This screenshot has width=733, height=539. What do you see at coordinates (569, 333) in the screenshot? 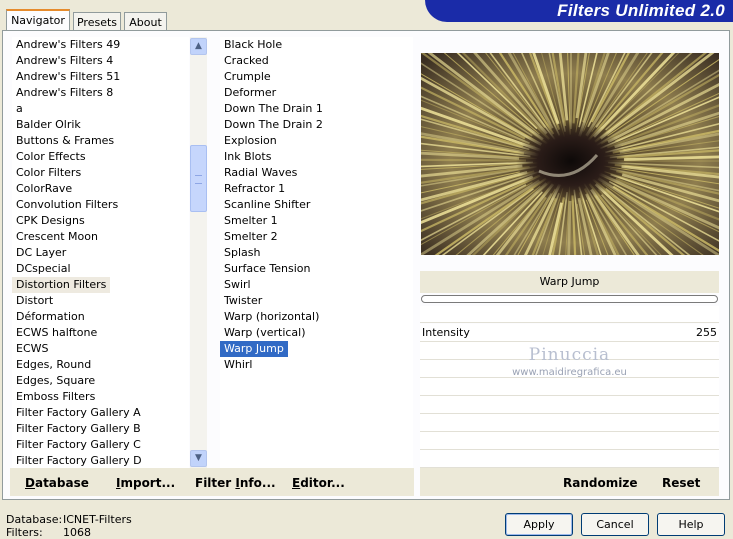
I see `parameter-row-intensity: Intensity 255` at bounding box center [569, 333].